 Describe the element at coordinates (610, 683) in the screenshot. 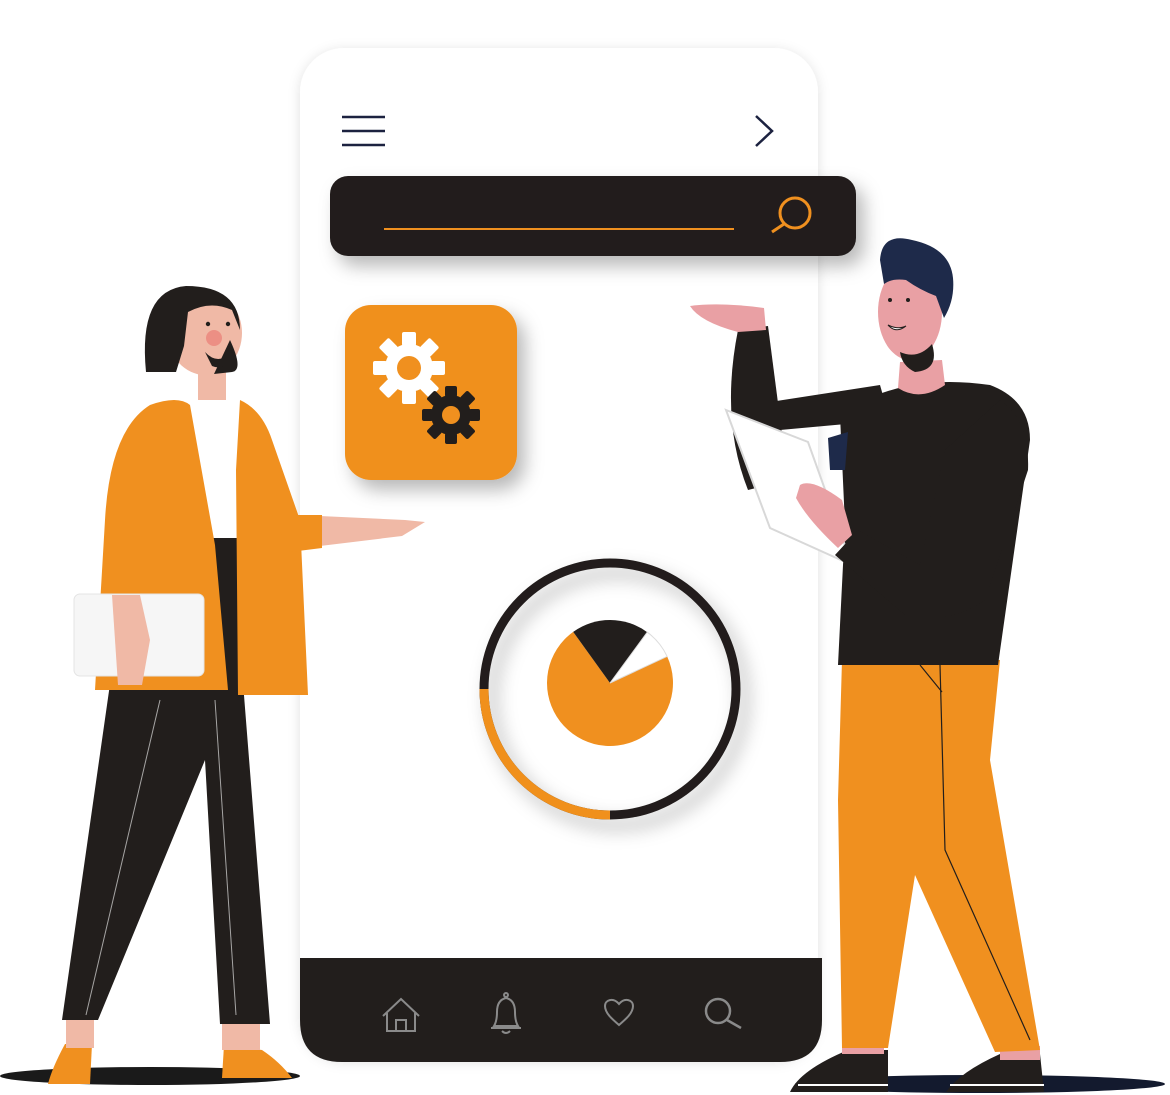

I see `pie-chart` at that location.